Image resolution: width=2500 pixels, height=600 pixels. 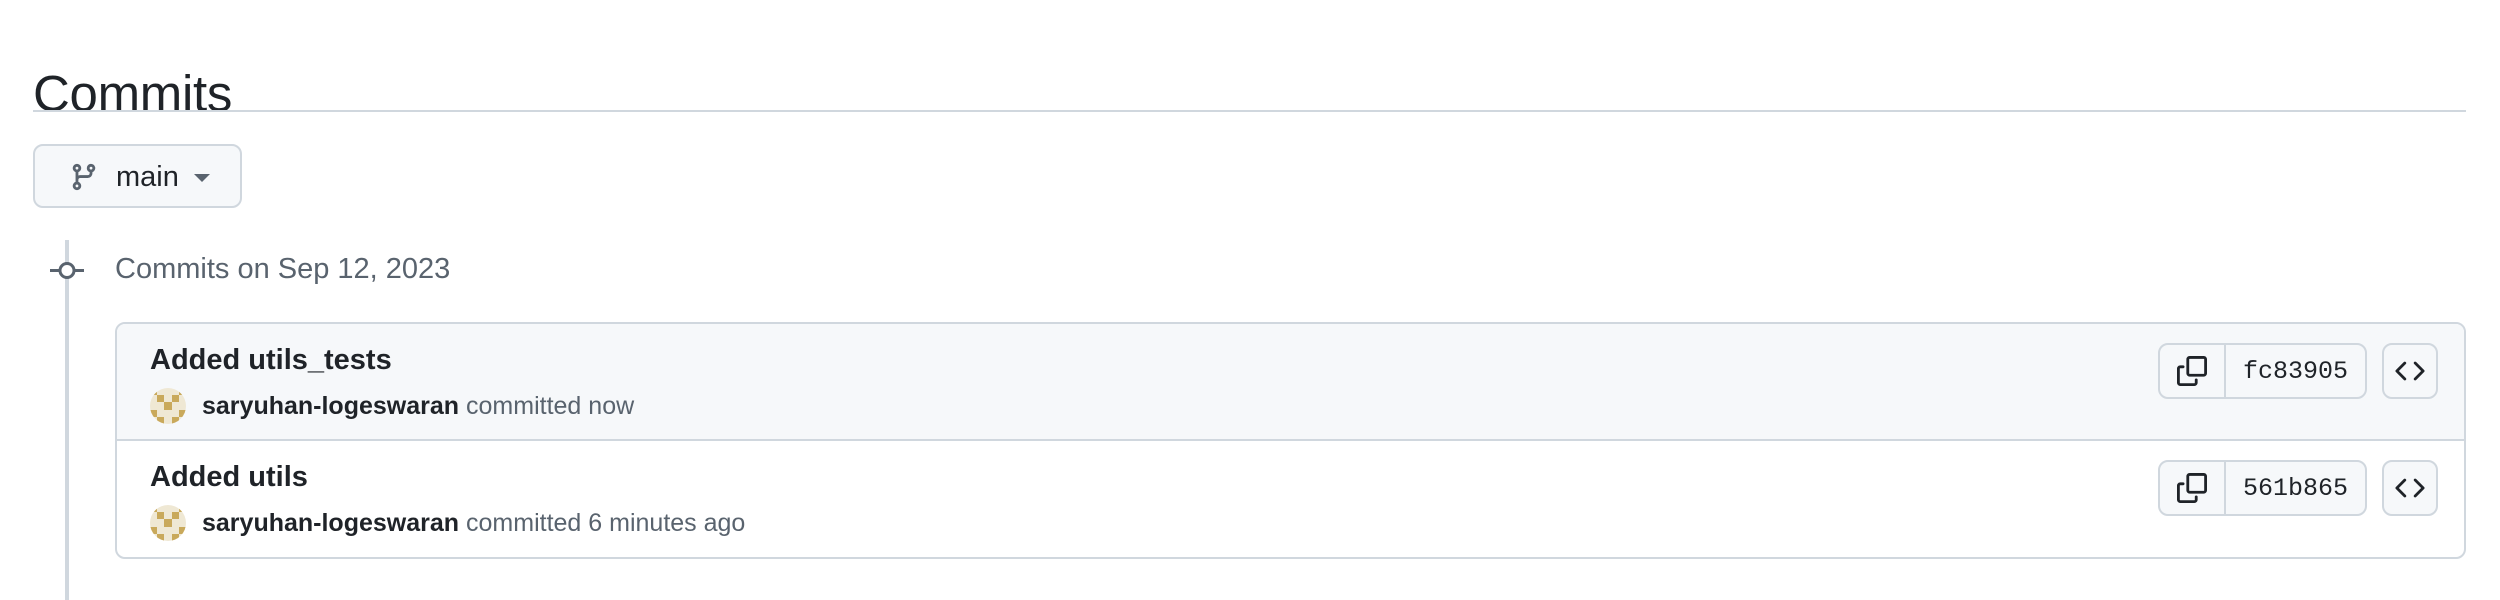 I want to click on branch-name: main, so click(x=147, y=177).